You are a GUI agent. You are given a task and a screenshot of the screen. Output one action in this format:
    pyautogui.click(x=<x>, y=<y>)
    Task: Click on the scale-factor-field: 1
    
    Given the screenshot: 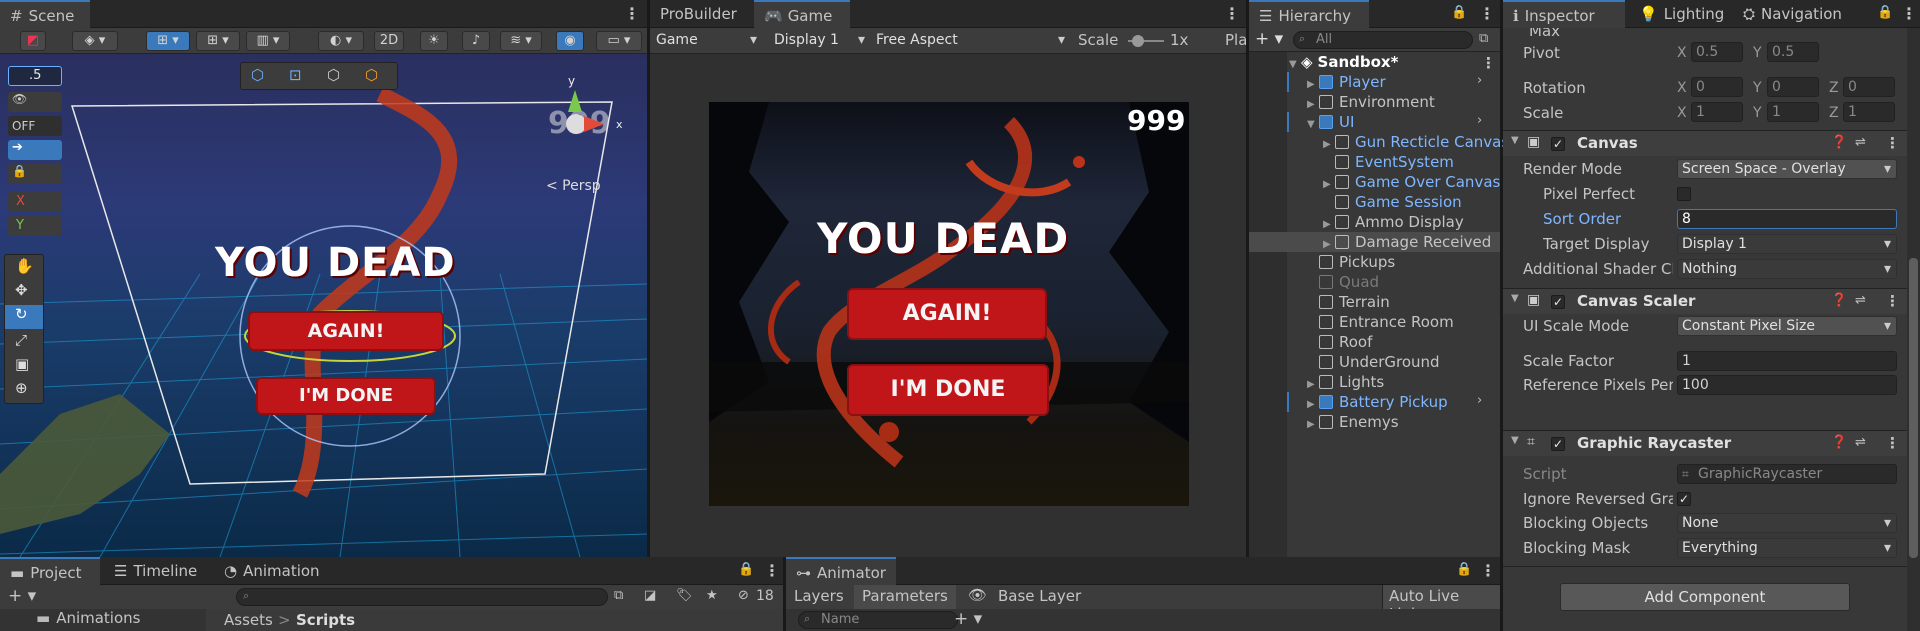 What is the action you would take?
    pyautogui.click(x=1787, y=361)
    